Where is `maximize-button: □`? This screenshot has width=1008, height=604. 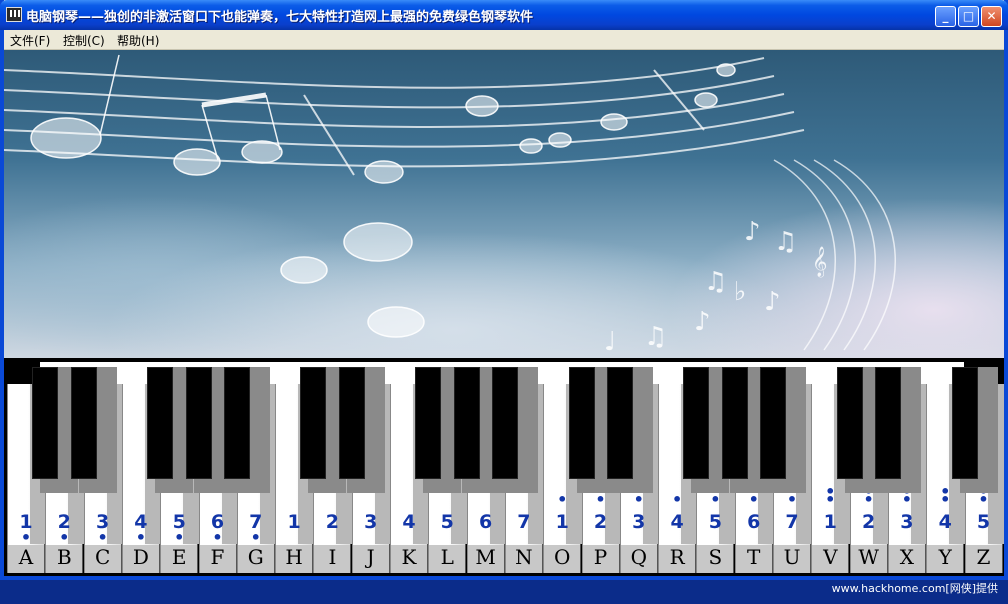
maximize-button: □ is located at coordinates (968, 16).